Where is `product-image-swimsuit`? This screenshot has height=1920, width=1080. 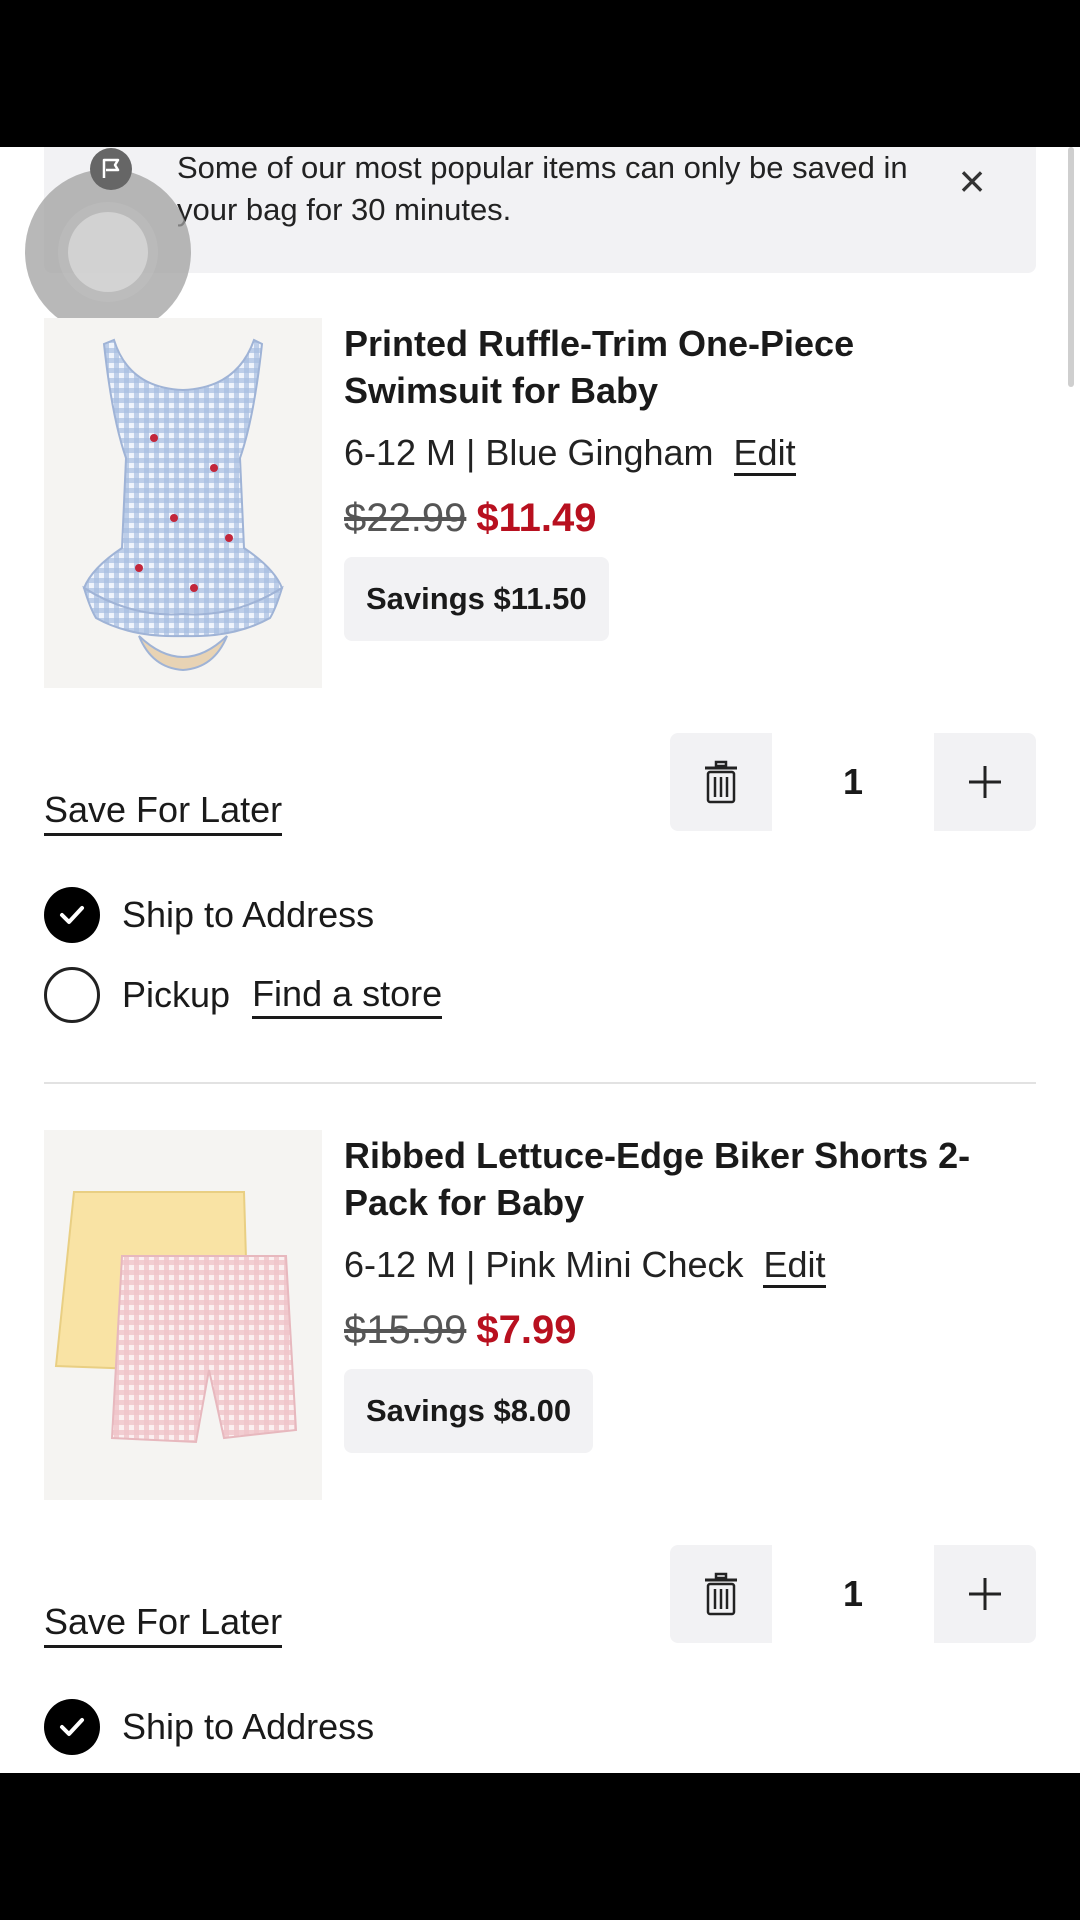
product-image-swimsuit is located at coordinates (183, 503).